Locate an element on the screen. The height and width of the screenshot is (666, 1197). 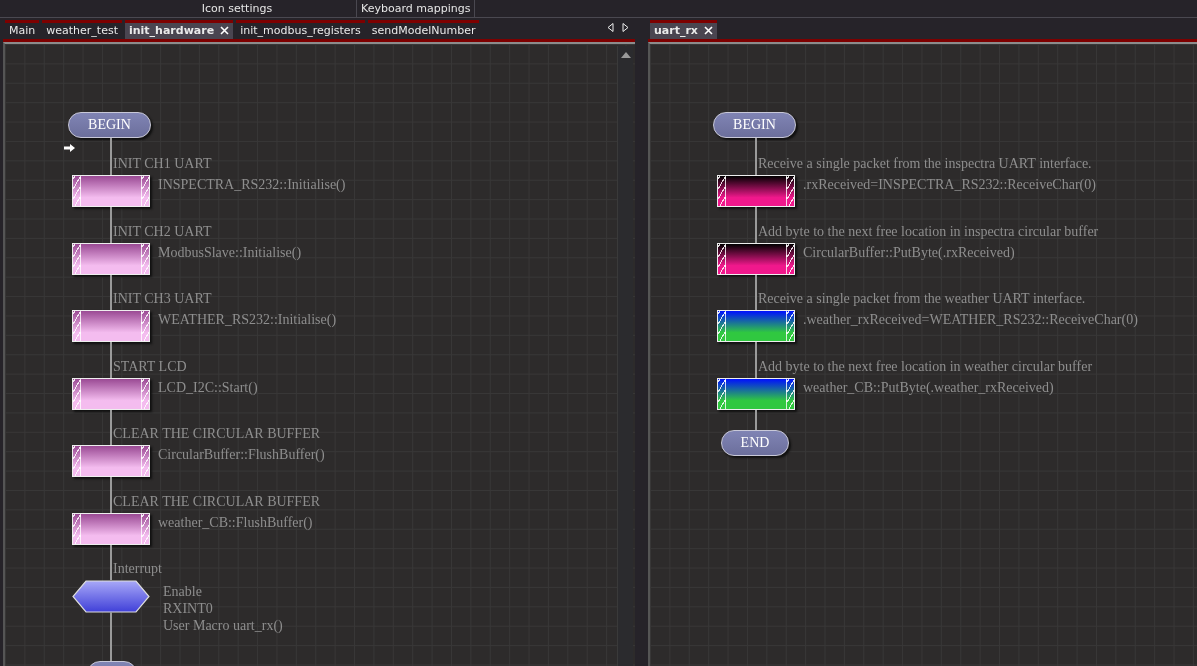
tab: weather_test is located at coordinates (82, 29).